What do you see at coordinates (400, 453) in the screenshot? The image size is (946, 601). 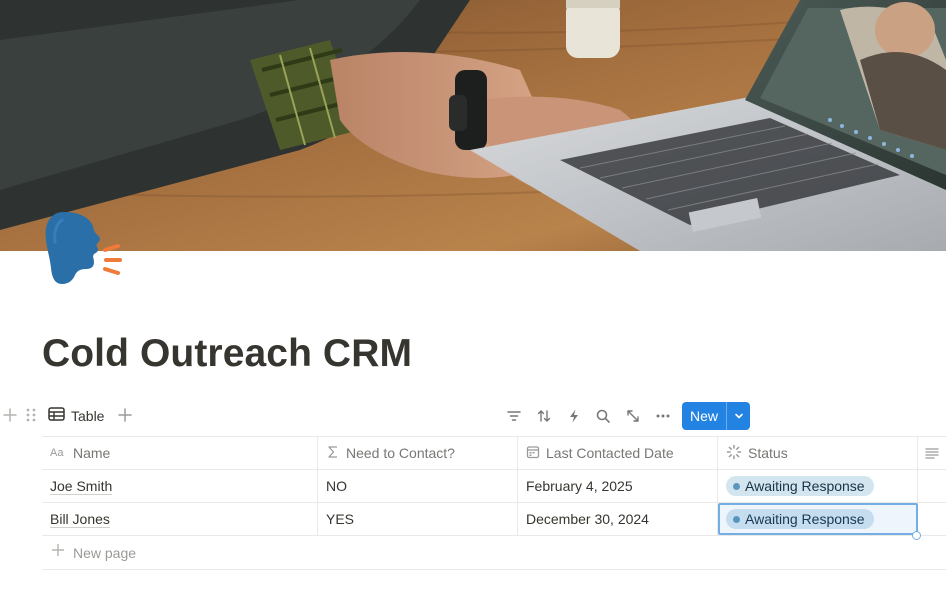 I see `column-header-label: Need to Contact?` at bounding box center [400, 453].